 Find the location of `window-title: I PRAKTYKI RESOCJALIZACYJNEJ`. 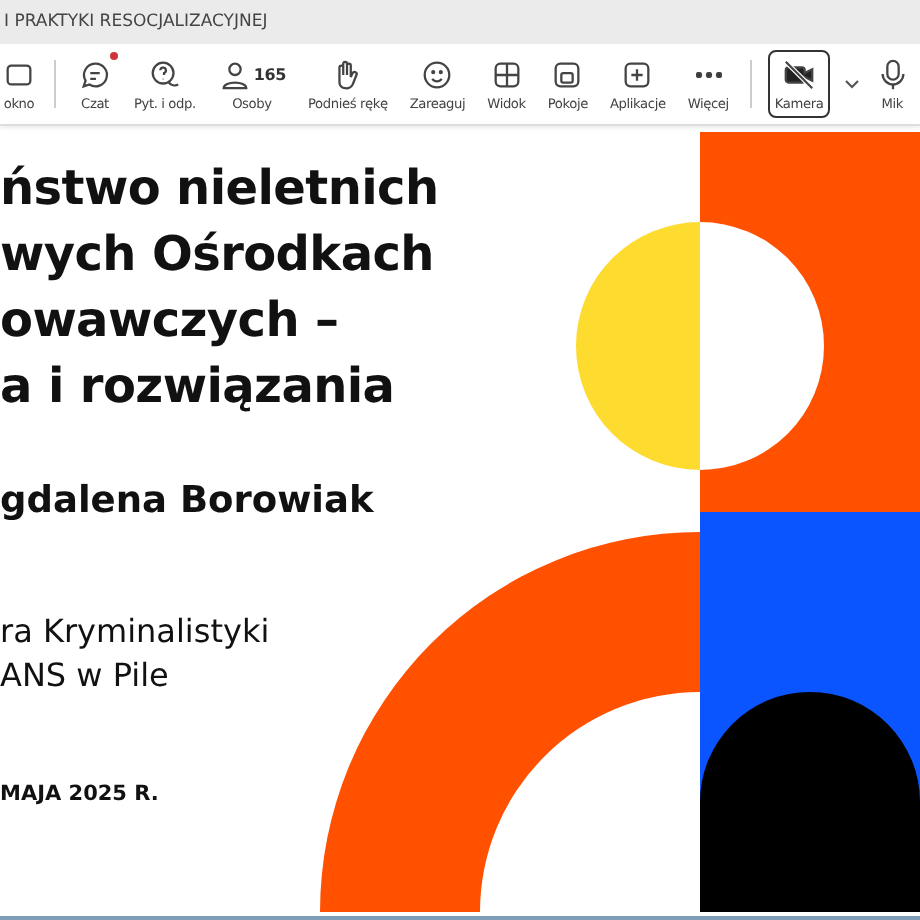

window-title: I PRAKTYKI RESOCJALIZACYJNEJ is located at coordinates (136, 23).